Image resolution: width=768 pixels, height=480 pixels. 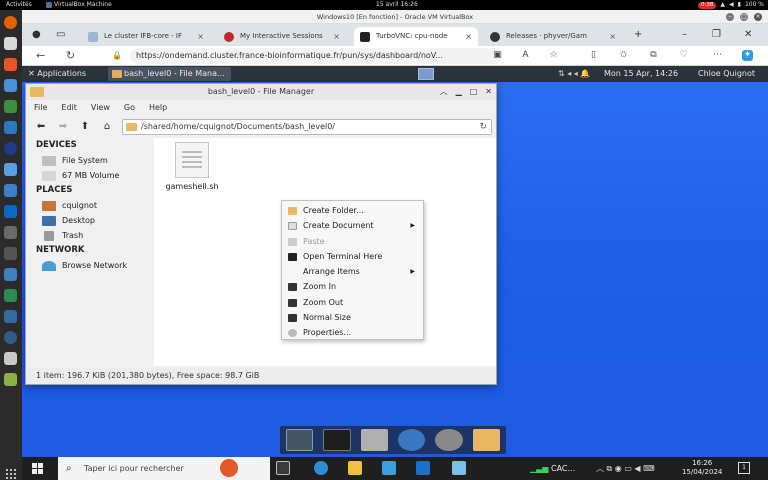 I want to click on app-globe-icon, so click(x=10, y=337).